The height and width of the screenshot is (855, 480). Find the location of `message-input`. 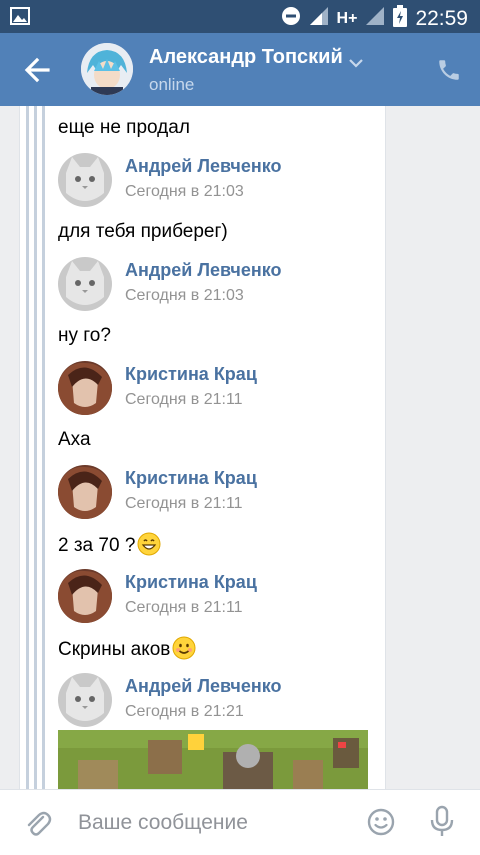

message-input is located at coordinates (213, 823).